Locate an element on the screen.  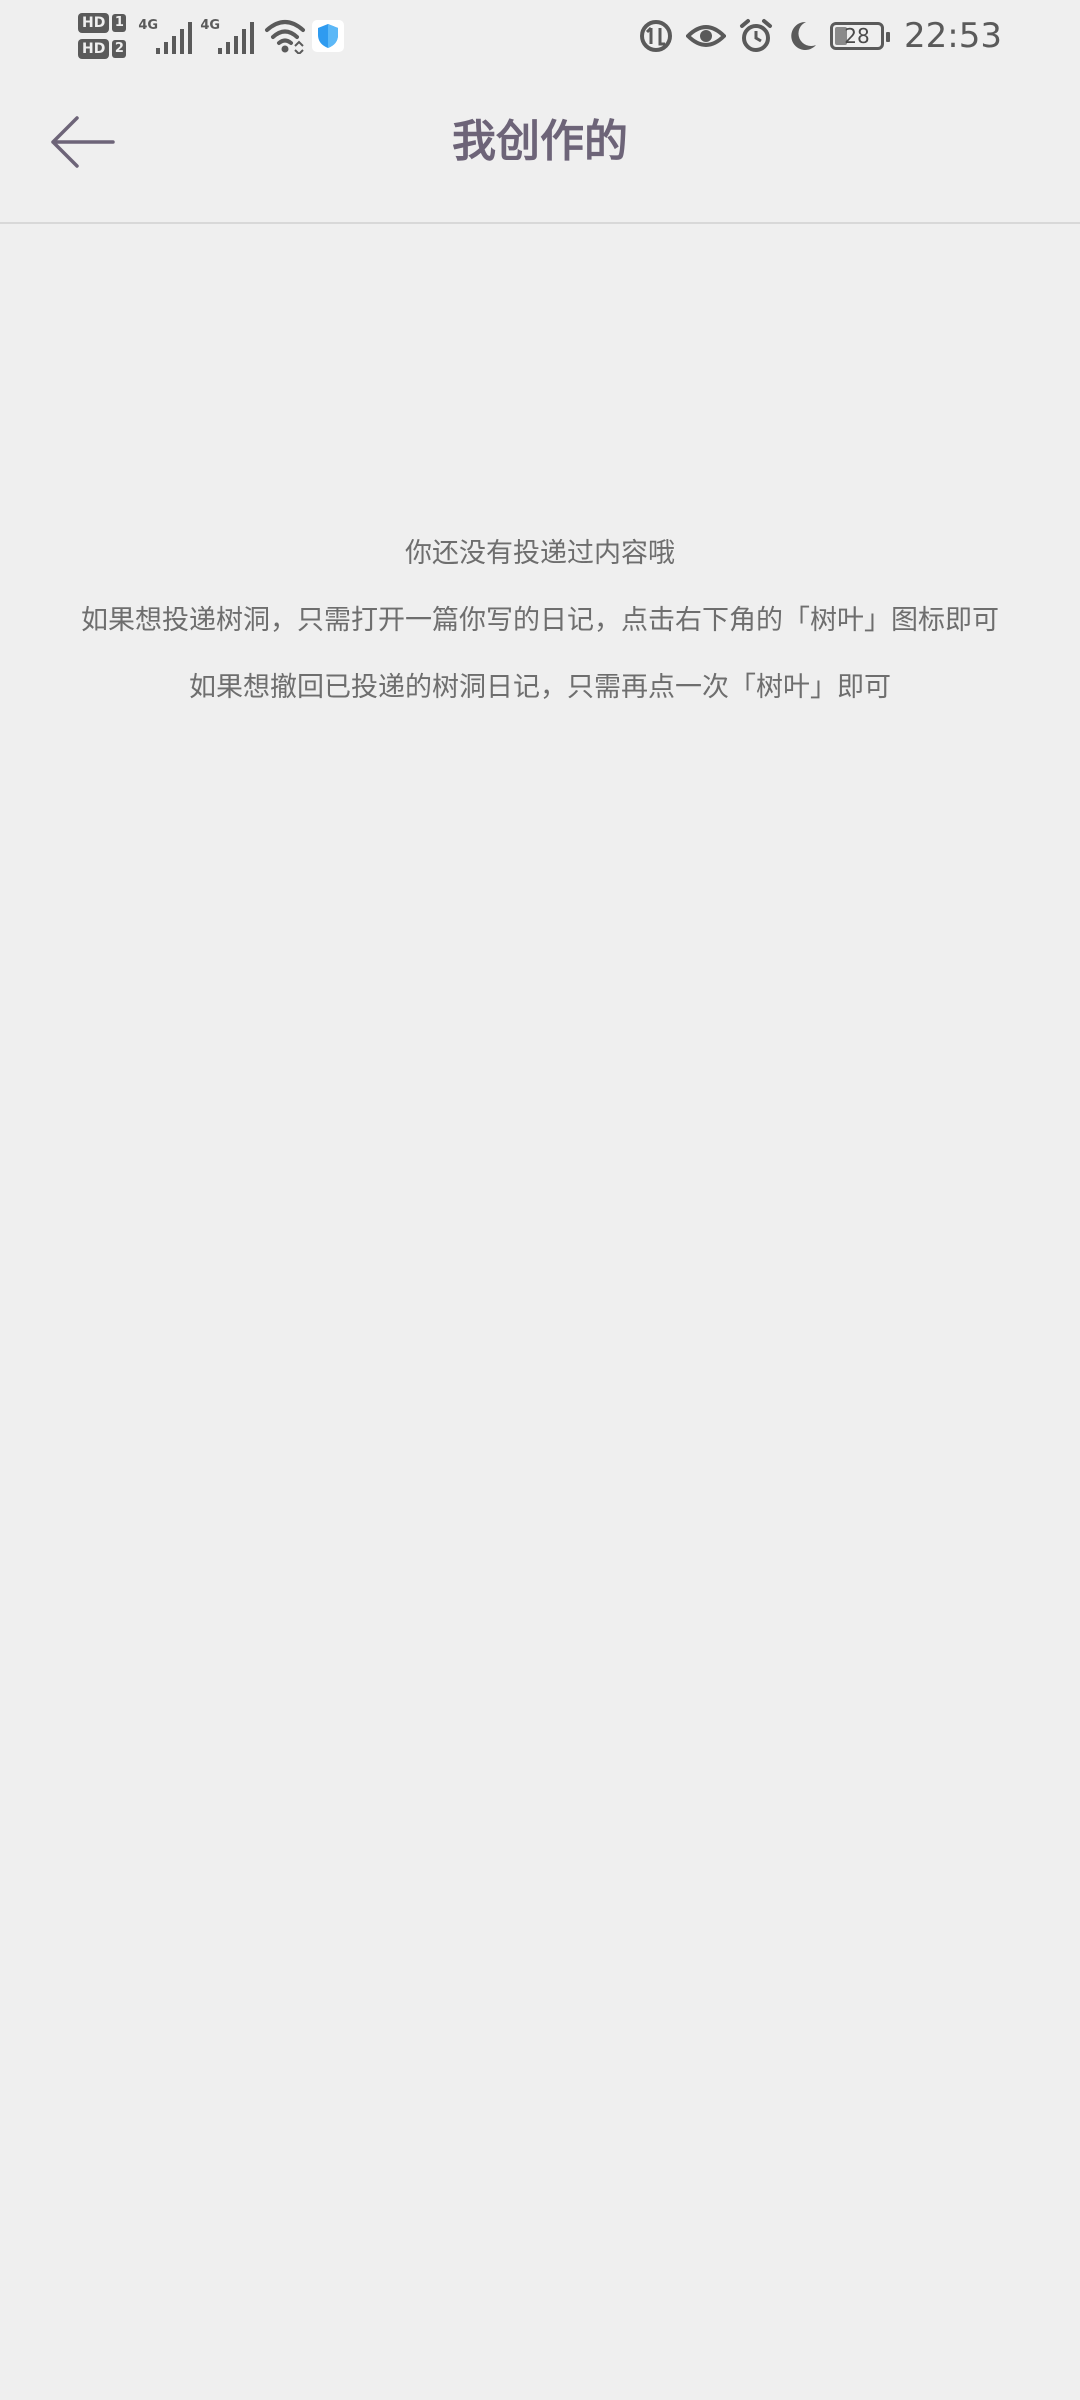
clock: 22:53 is located at coordinates (953, 36).